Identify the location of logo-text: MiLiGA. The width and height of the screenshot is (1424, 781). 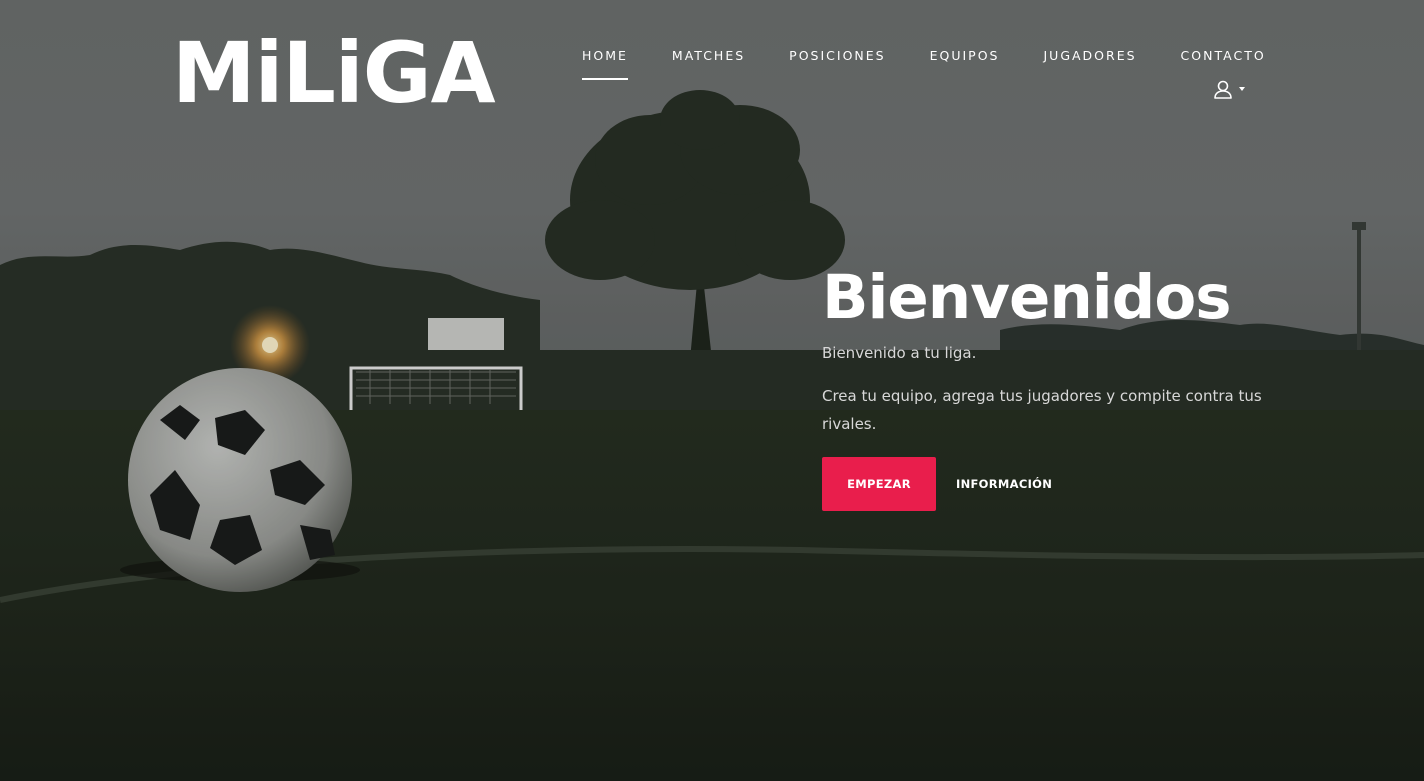
(334, 73).